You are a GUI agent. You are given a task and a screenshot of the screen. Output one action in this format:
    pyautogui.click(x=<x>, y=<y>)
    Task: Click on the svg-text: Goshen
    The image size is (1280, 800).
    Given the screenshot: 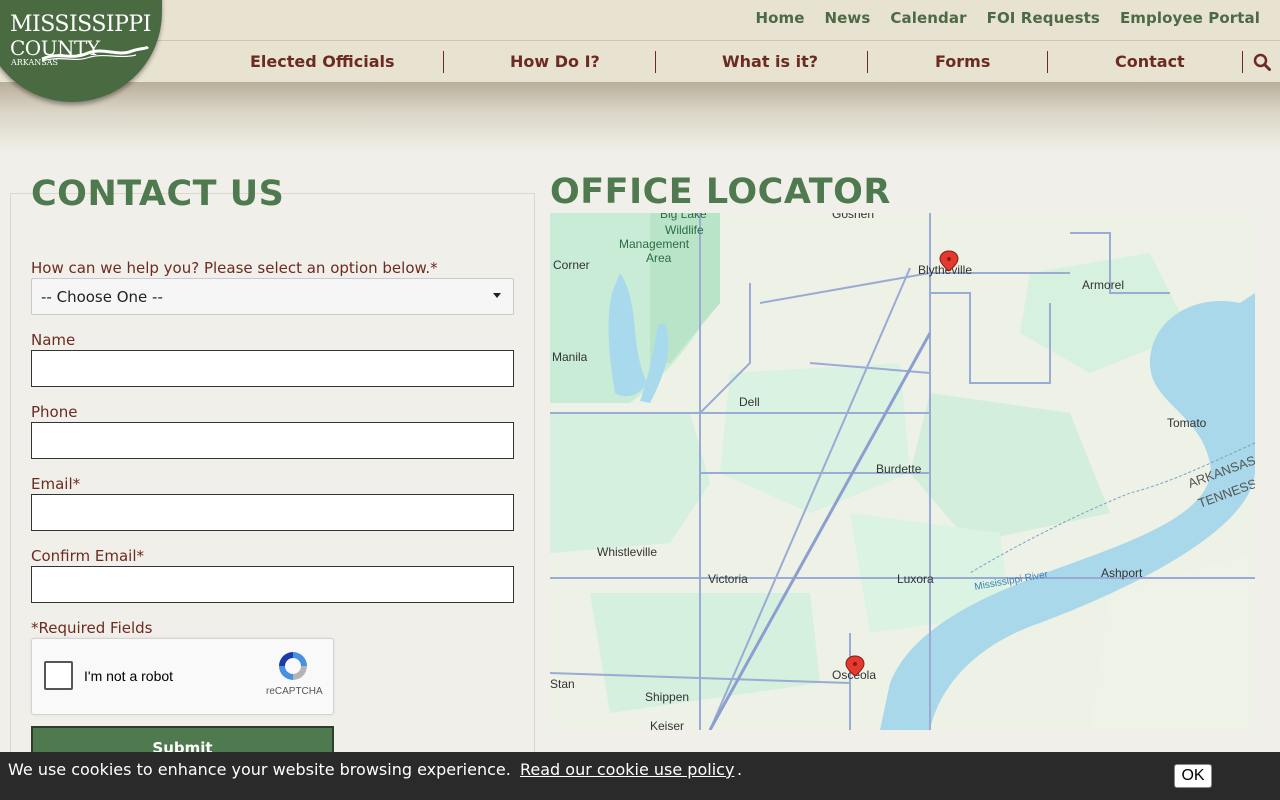 What is the action you would take?
    pyautogui.click(x=853, y=217)
    